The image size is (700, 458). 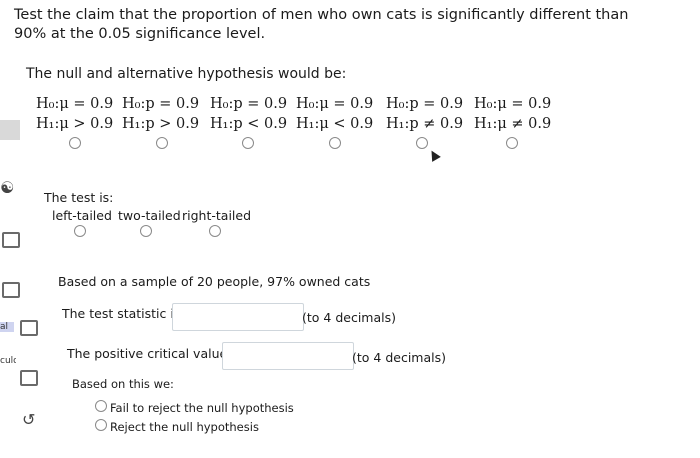 I want to click on h1-option-1: H₁:μ > 0.9, so click(x=75, y=124).